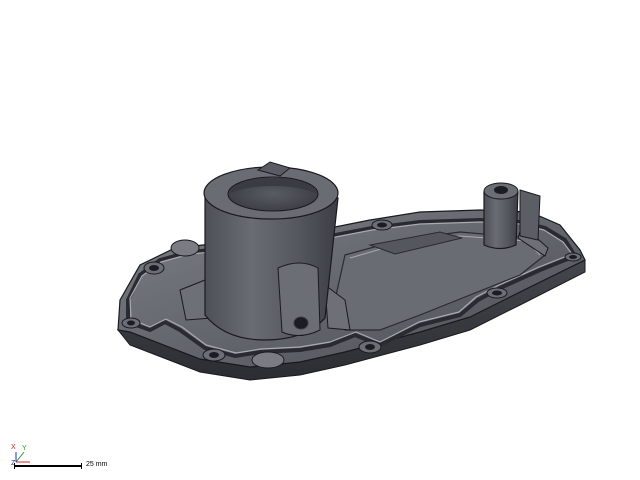 The height and width of the screenshot is (480, 640). Describe the element at coordinates (501, 220) in the screenshot. I see `post-body` at that location.